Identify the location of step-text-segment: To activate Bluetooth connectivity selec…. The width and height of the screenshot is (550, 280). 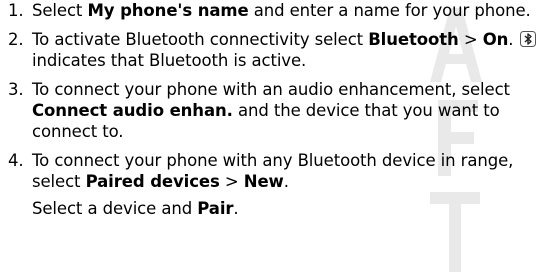
(200, 39).